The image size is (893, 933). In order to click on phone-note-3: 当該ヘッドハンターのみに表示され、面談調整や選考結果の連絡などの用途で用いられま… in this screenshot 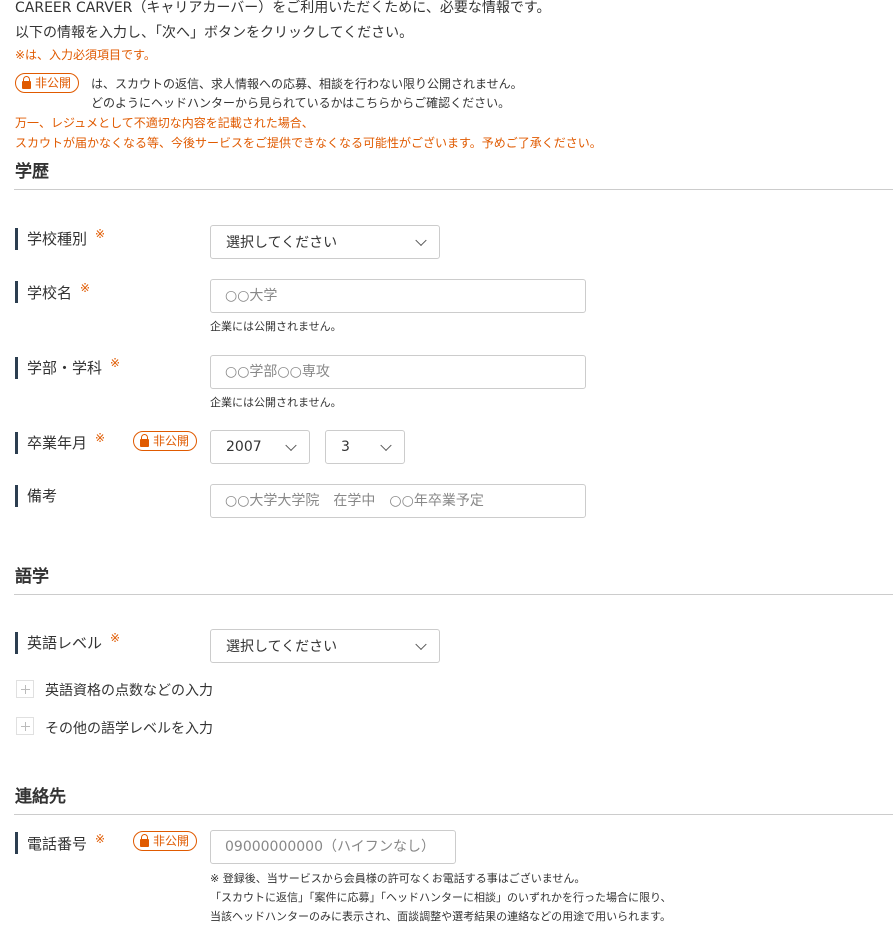, I will do `click(441, 916)`.